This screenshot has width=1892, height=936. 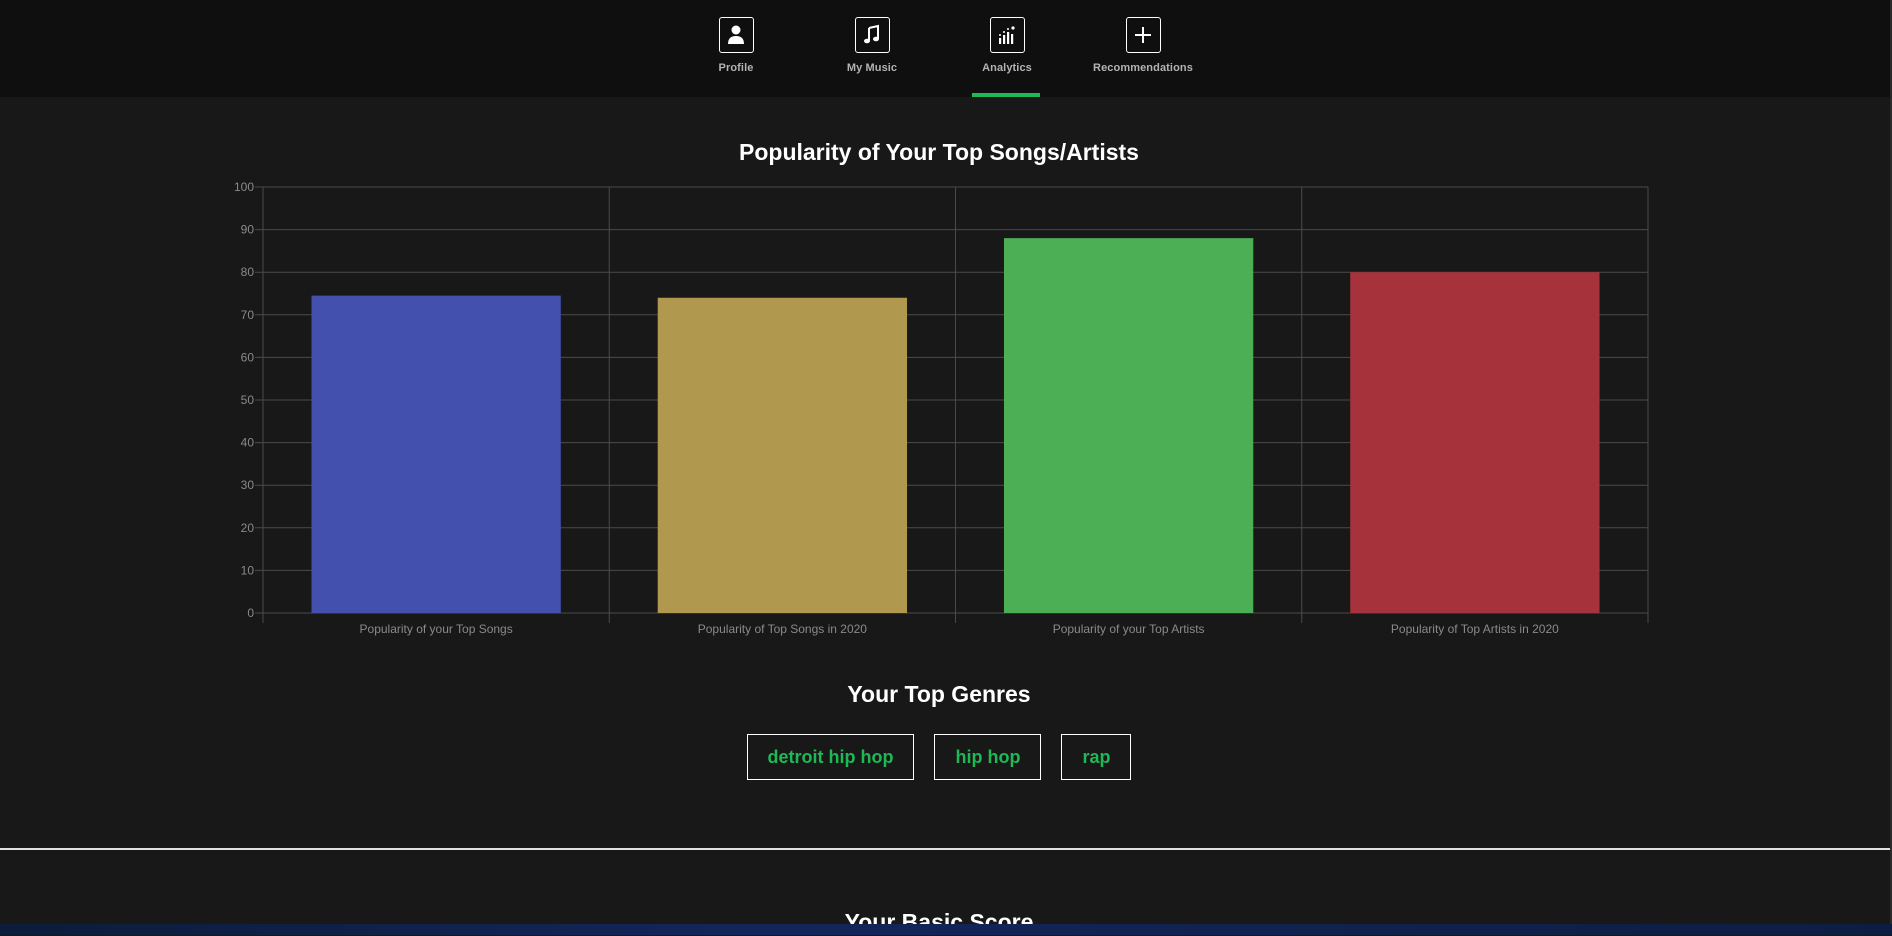 I want to click on y-tick-label: 0, so click(x=250, y=613).